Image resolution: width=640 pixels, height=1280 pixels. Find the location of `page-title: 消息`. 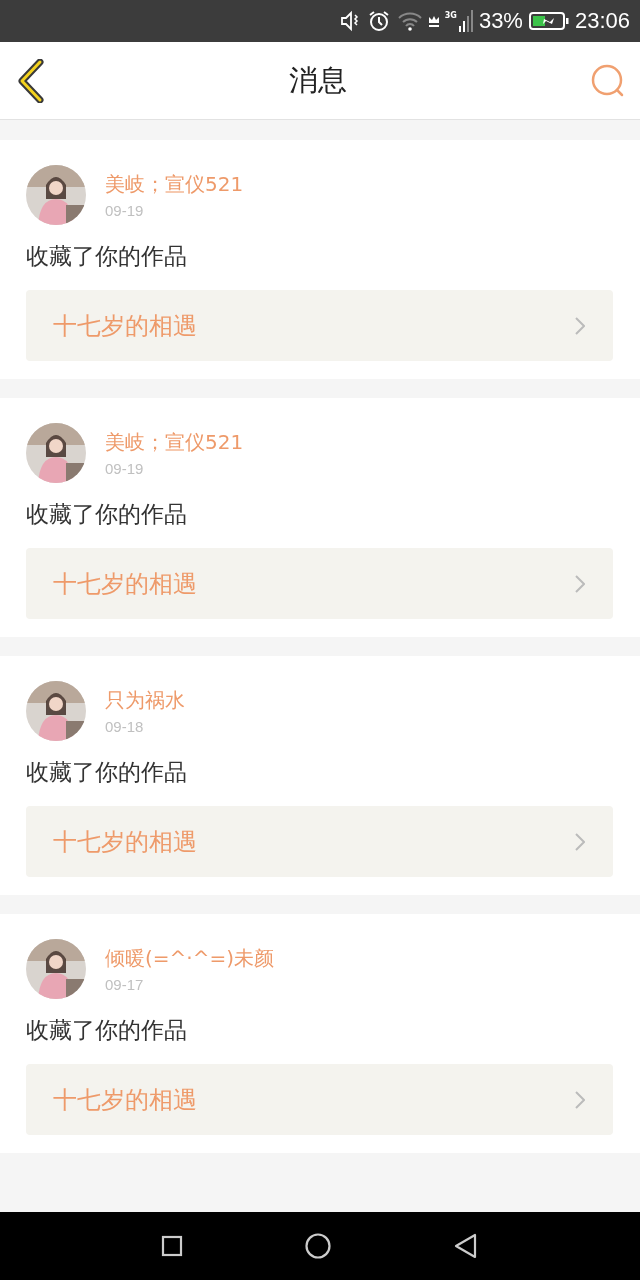

page-title: 消息 is located at coordinates (318, 80).